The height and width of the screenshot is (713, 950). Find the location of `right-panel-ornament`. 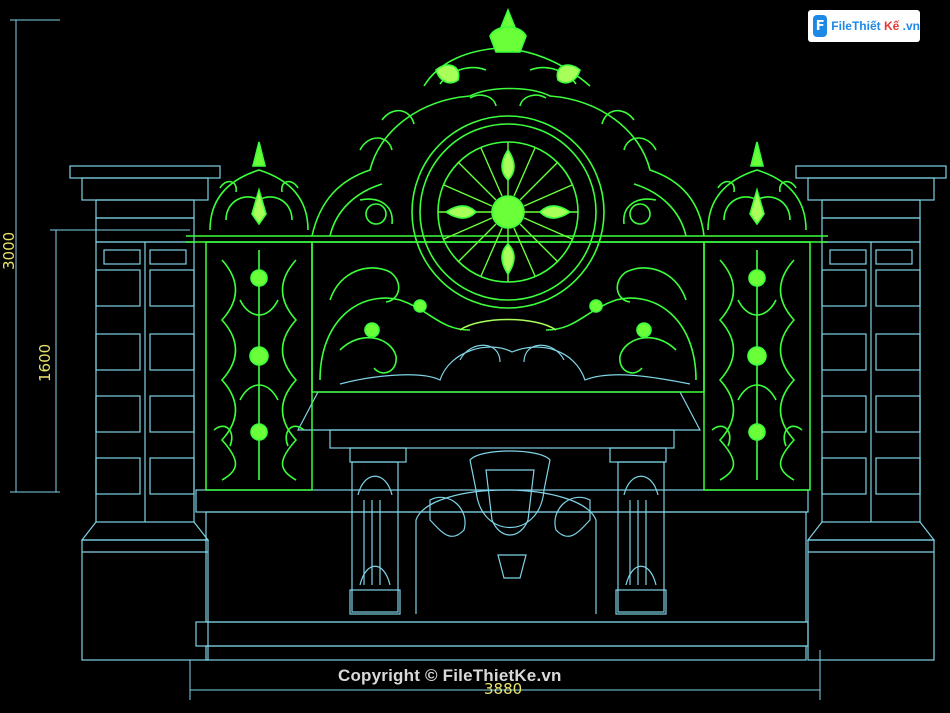

right-panel-ornament is located at coordinates (757, 365).